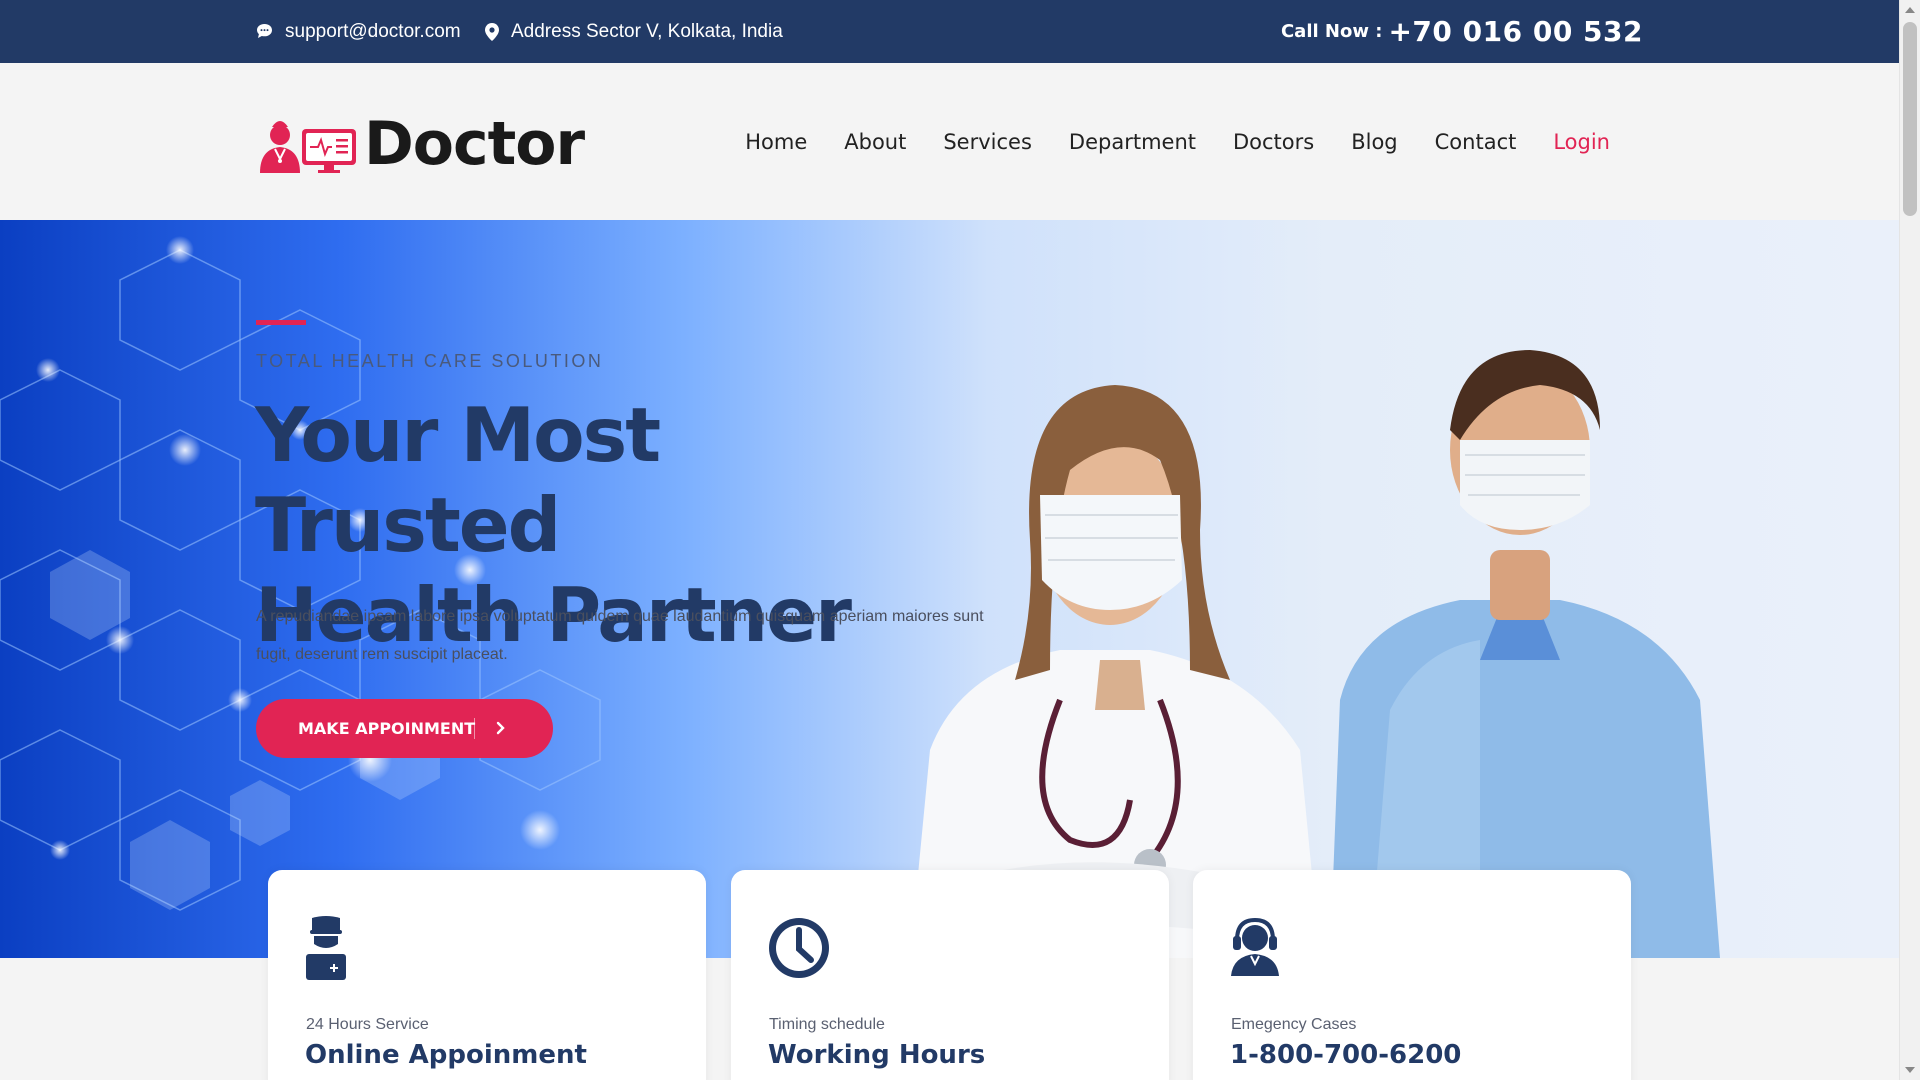  I want to click on doctor-logo-icon, so click(308, 147).